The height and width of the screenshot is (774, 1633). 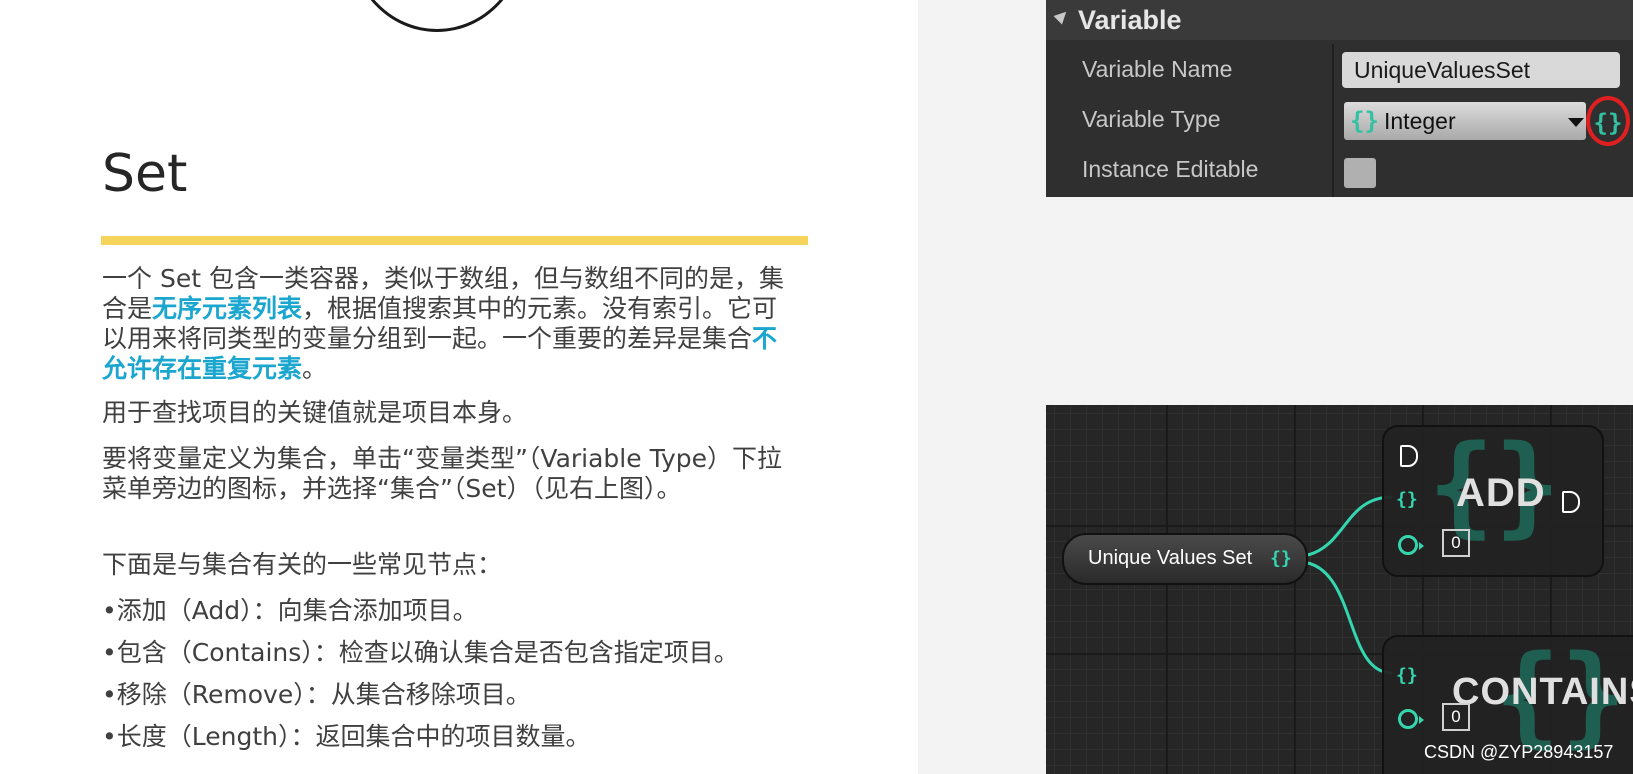 I want to click on set-output-pin-icon: {}, so click(x=1281, y=558).